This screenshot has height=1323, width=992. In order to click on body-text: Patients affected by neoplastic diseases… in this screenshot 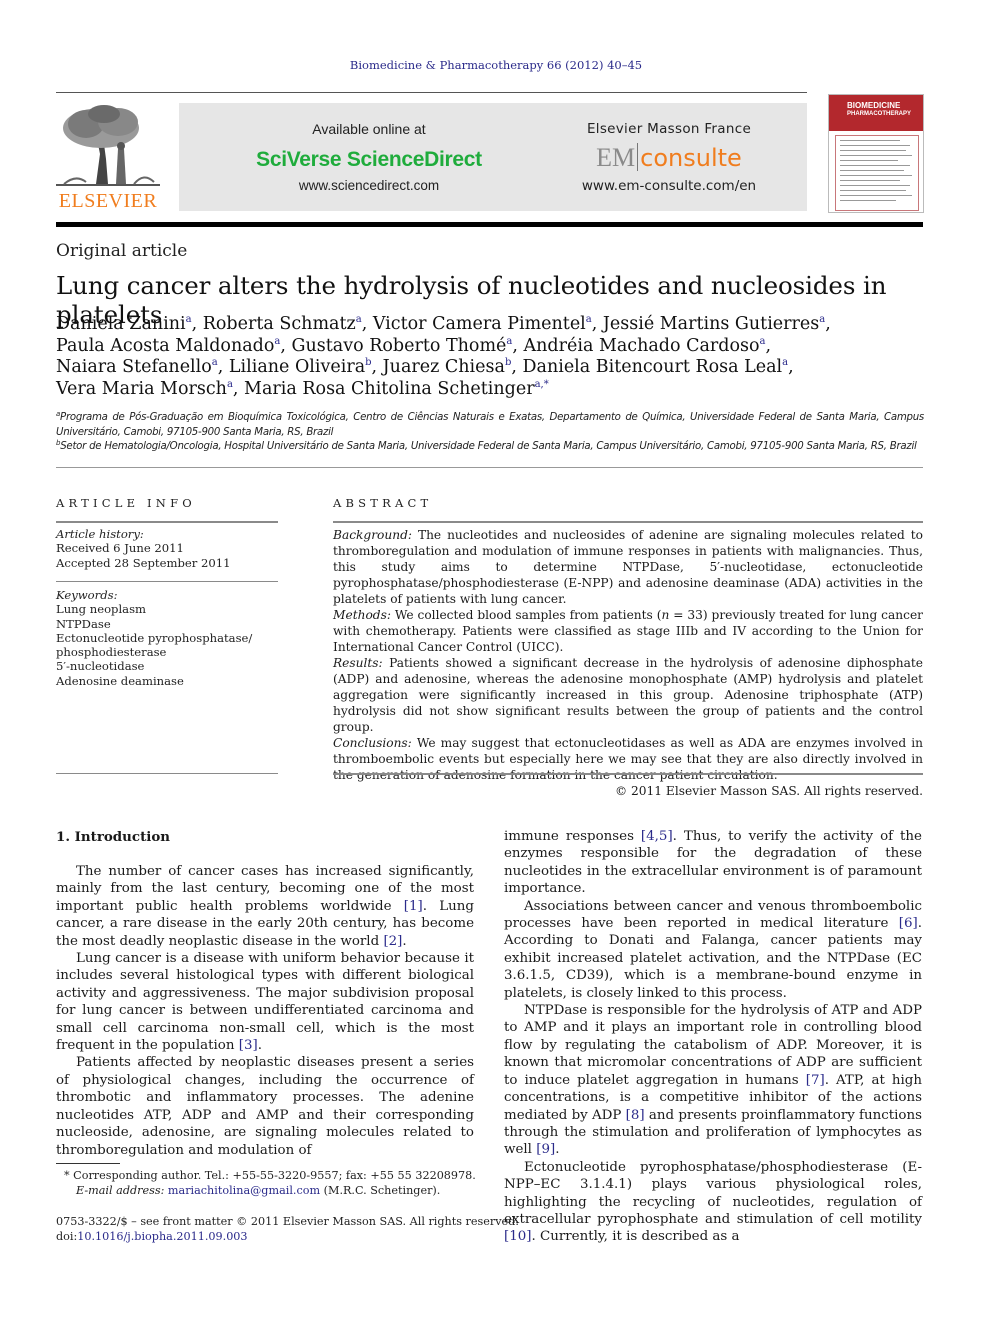, I will do `click(265, 1106)`.